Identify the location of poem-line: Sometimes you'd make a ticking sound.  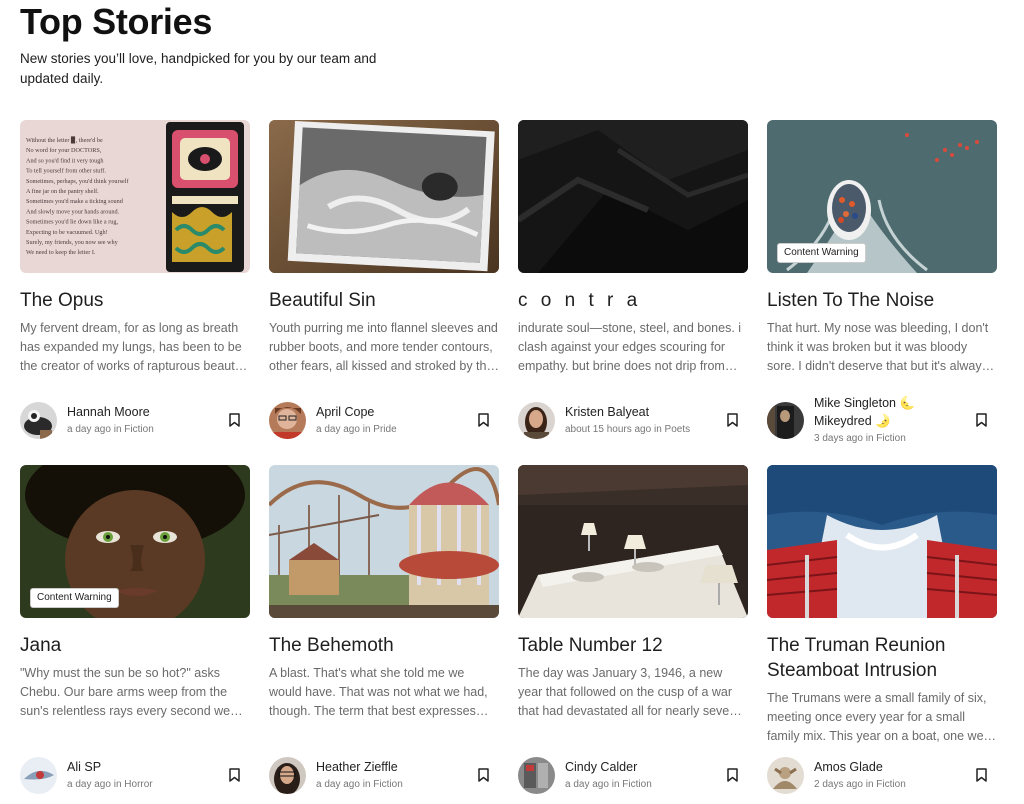
(75, 201).